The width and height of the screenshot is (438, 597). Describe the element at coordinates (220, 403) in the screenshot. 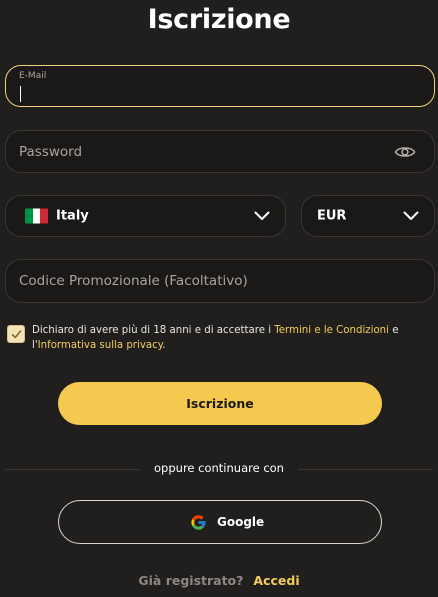

I see `signup-button: Iscrizione` at that location.